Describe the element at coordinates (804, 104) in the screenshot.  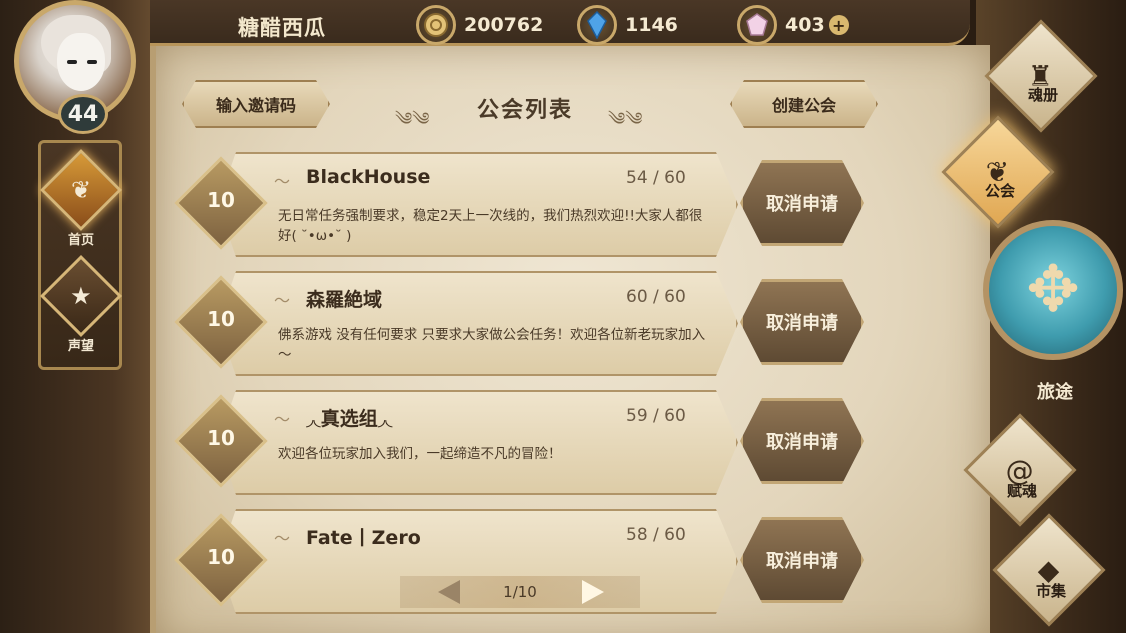
I see `create-guild-button: 创建公会` at that location.